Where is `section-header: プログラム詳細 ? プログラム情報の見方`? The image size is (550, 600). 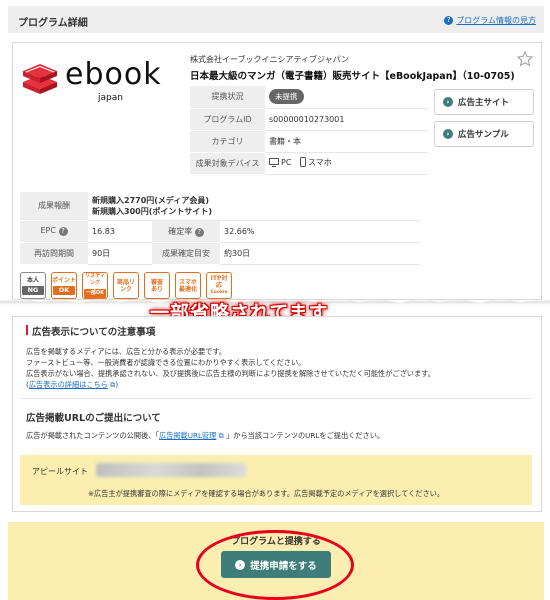
section-header: プログラム詳細 ? プログラム情報の見方 is located at coordinates (276, 19).